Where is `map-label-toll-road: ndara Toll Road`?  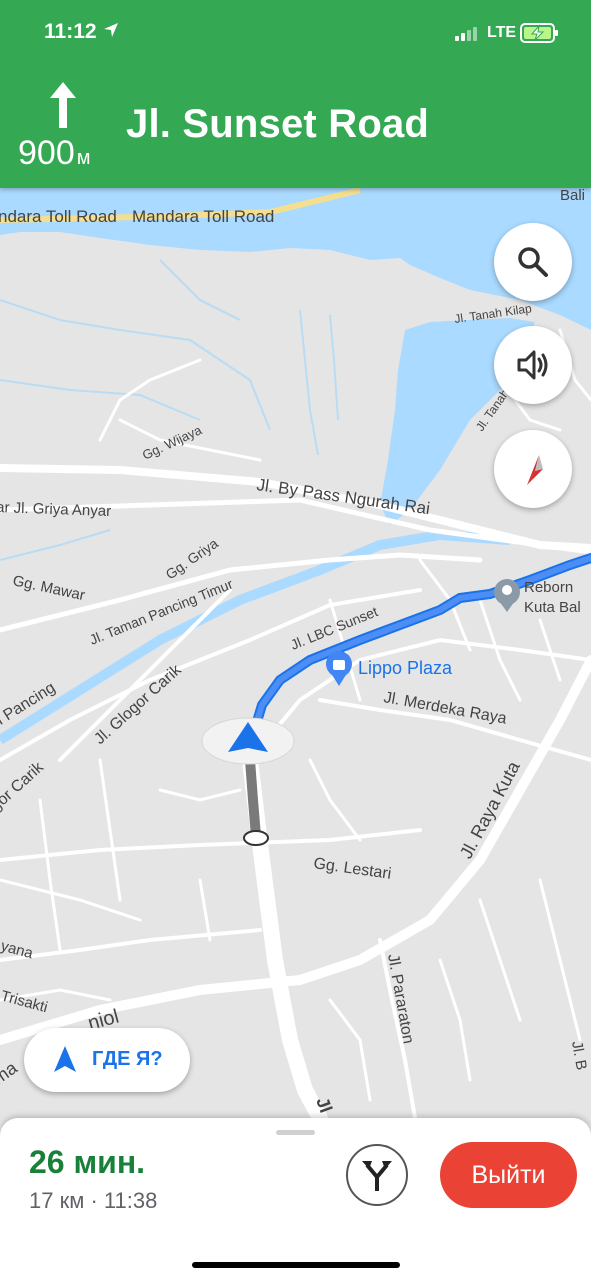
map-label-toll-road: ndara Toll Road is located at coordinates (58, 216).